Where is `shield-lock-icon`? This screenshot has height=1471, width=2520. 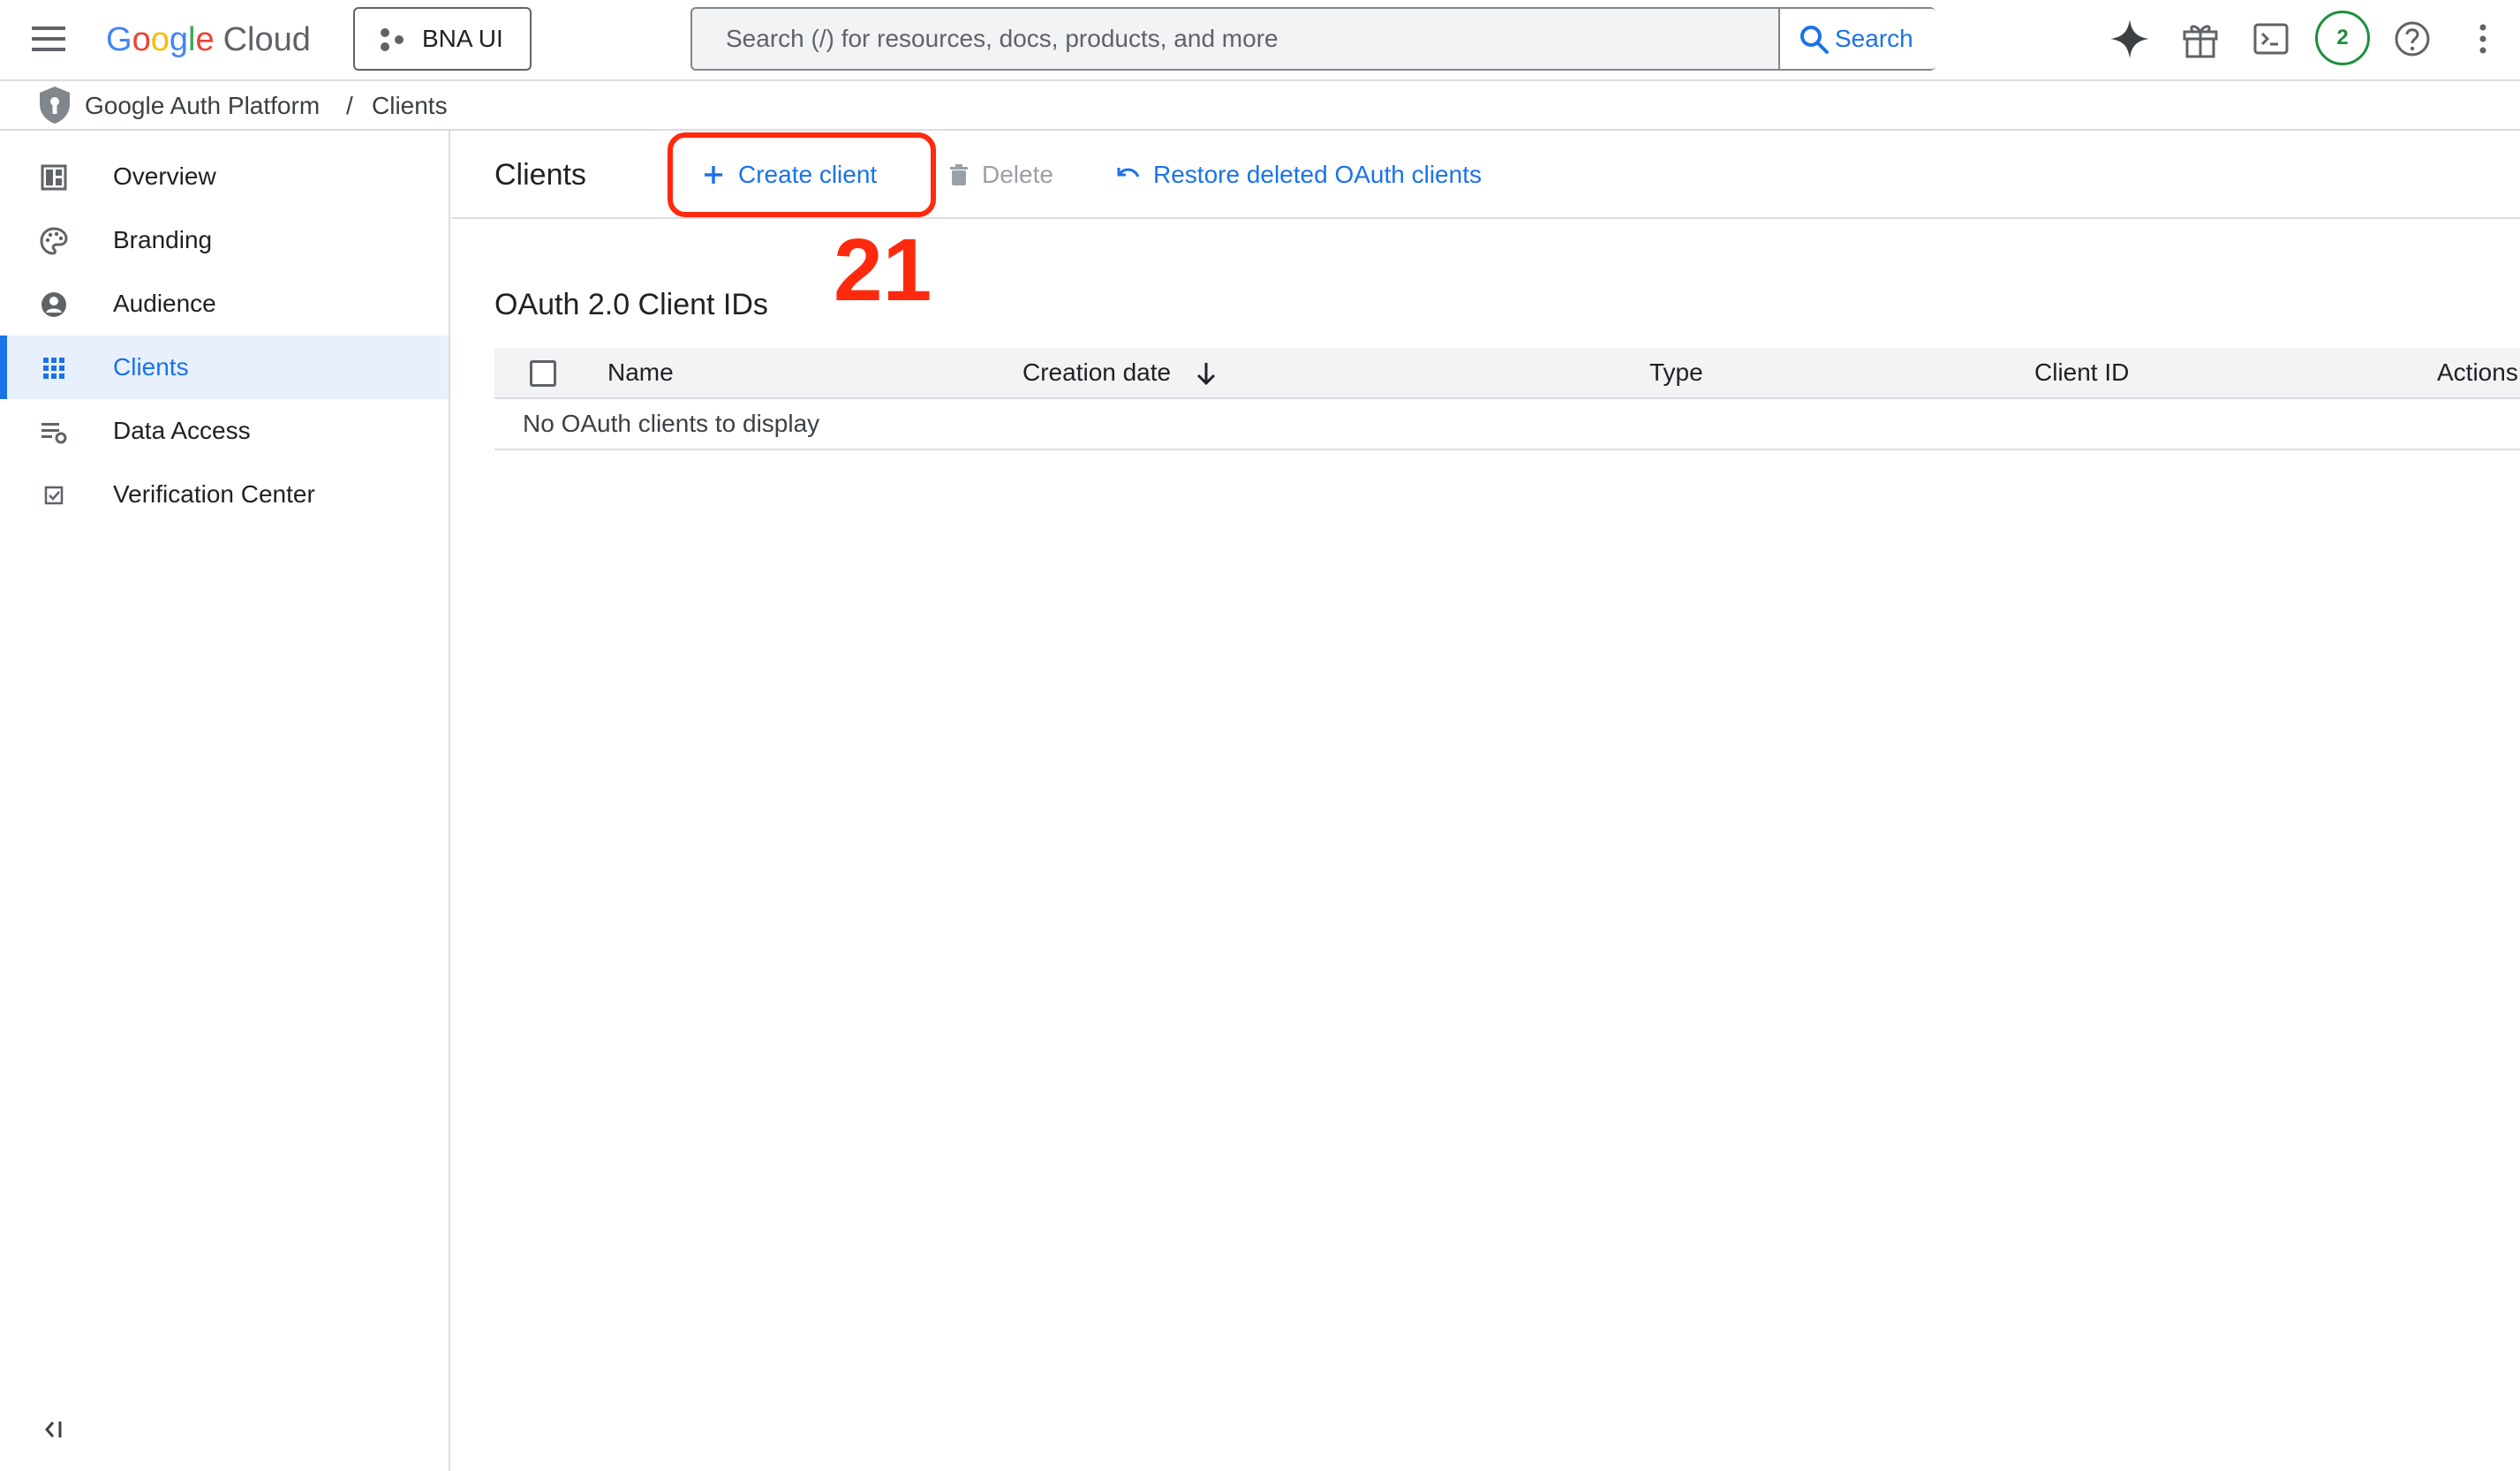
shield-lock-icon is located at coordinates (54, 105).